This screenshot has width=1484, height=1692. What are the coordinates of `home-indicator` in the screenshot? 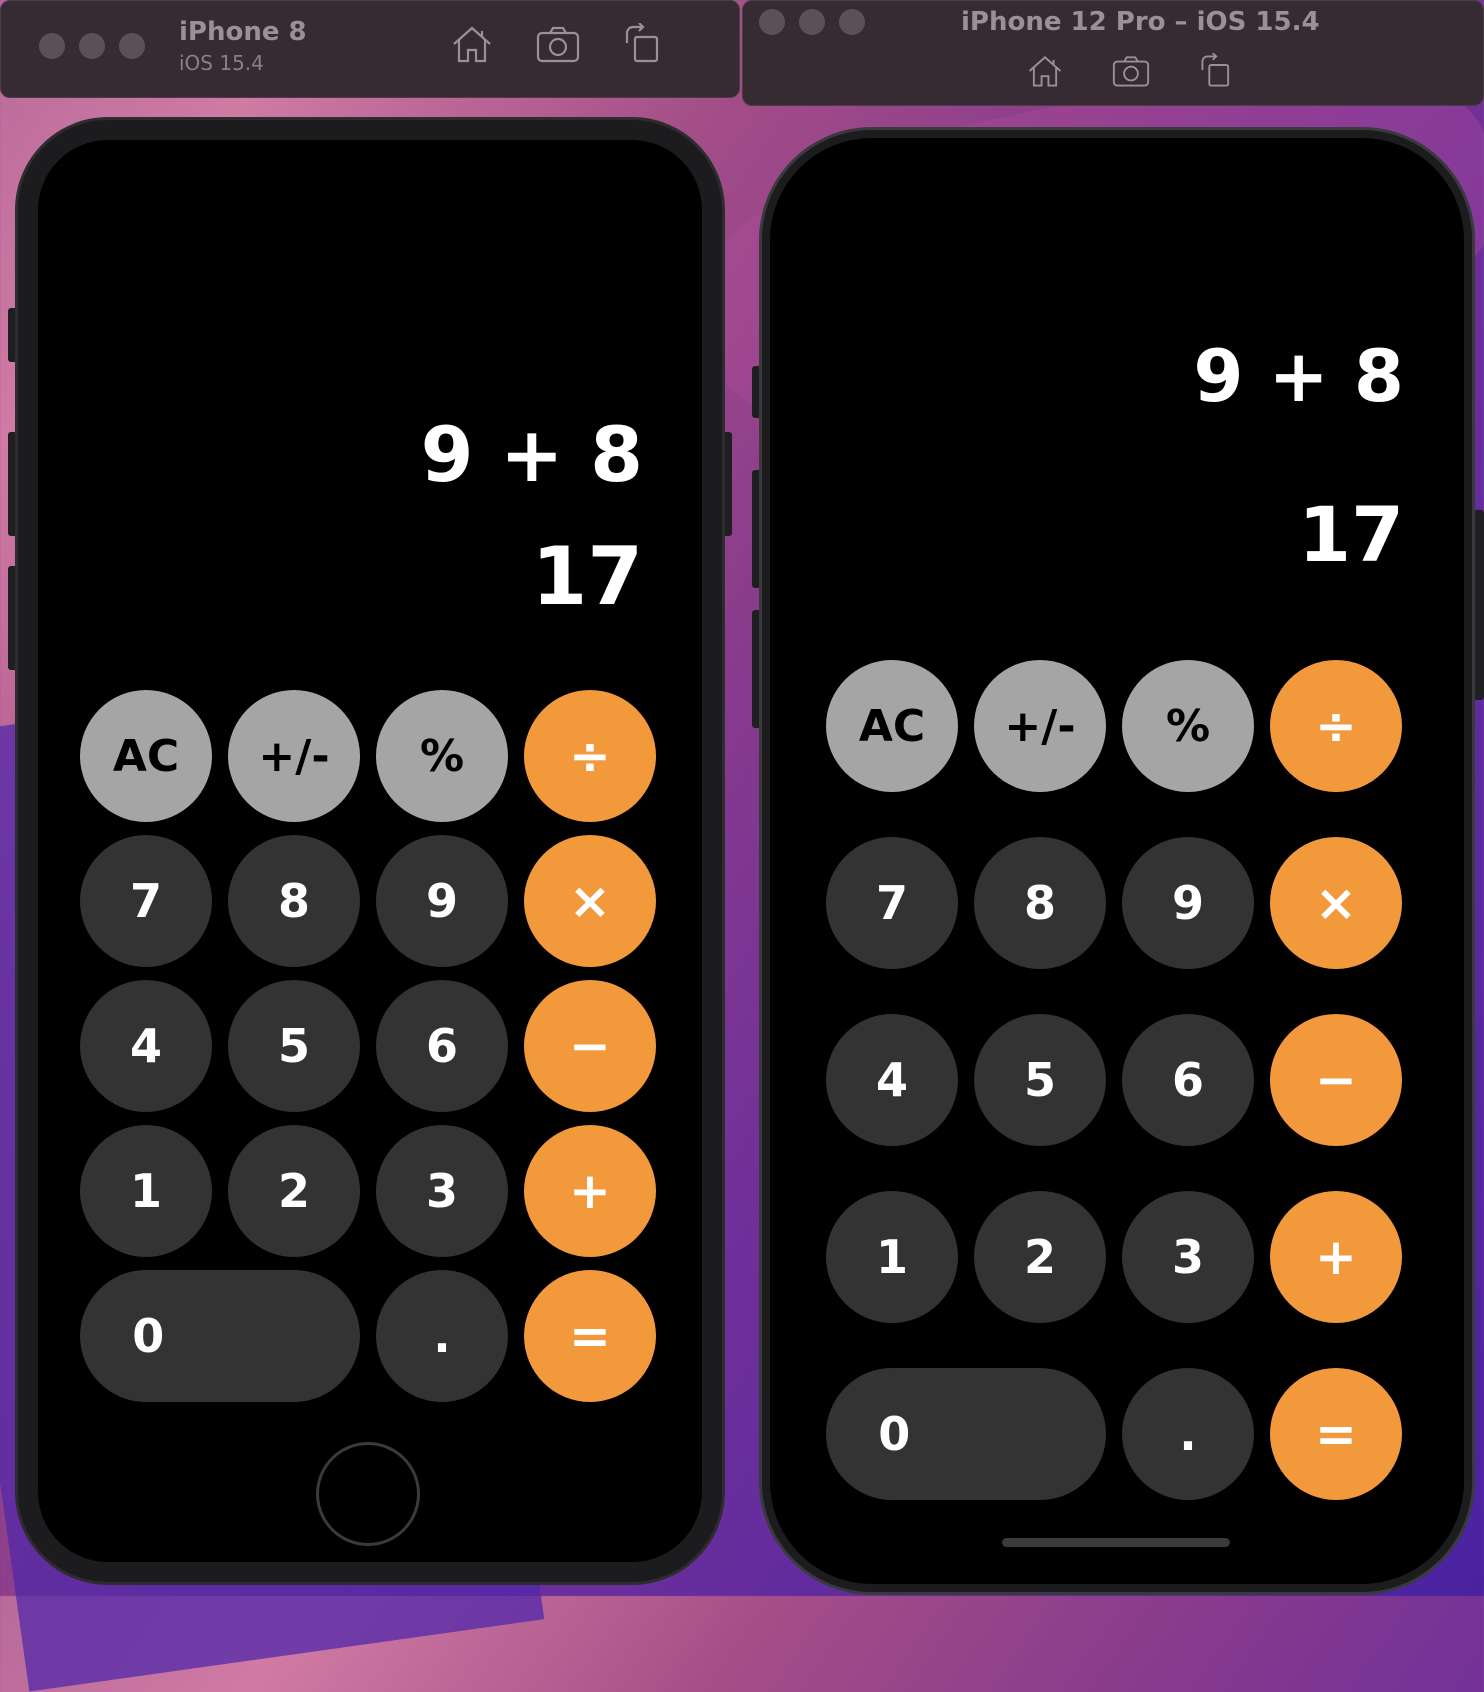 It's located at (1116, 1542).